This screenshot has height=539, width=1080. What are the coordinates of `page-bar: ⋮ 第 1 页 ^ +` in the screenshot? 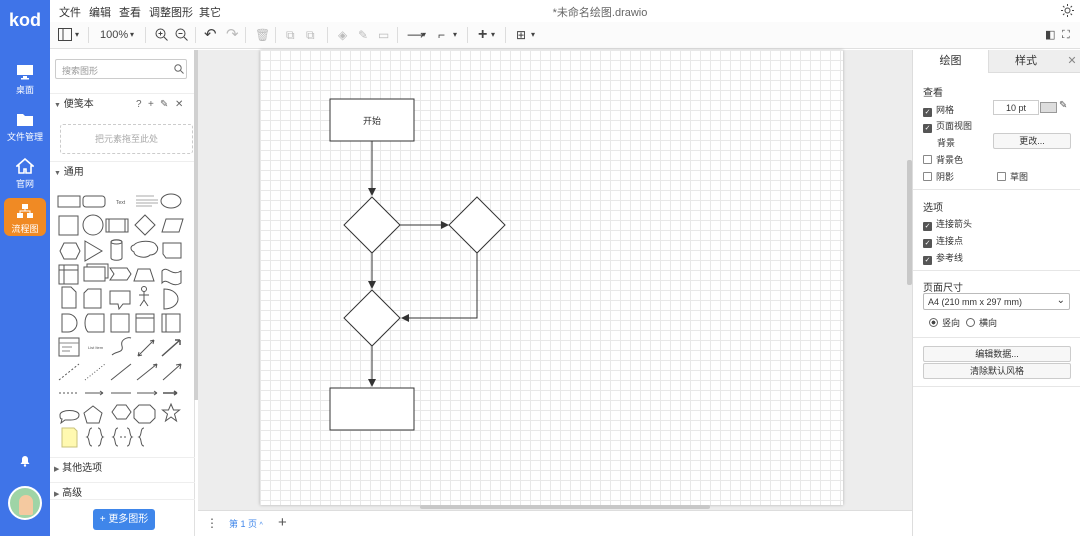 It's located at (555, 523).